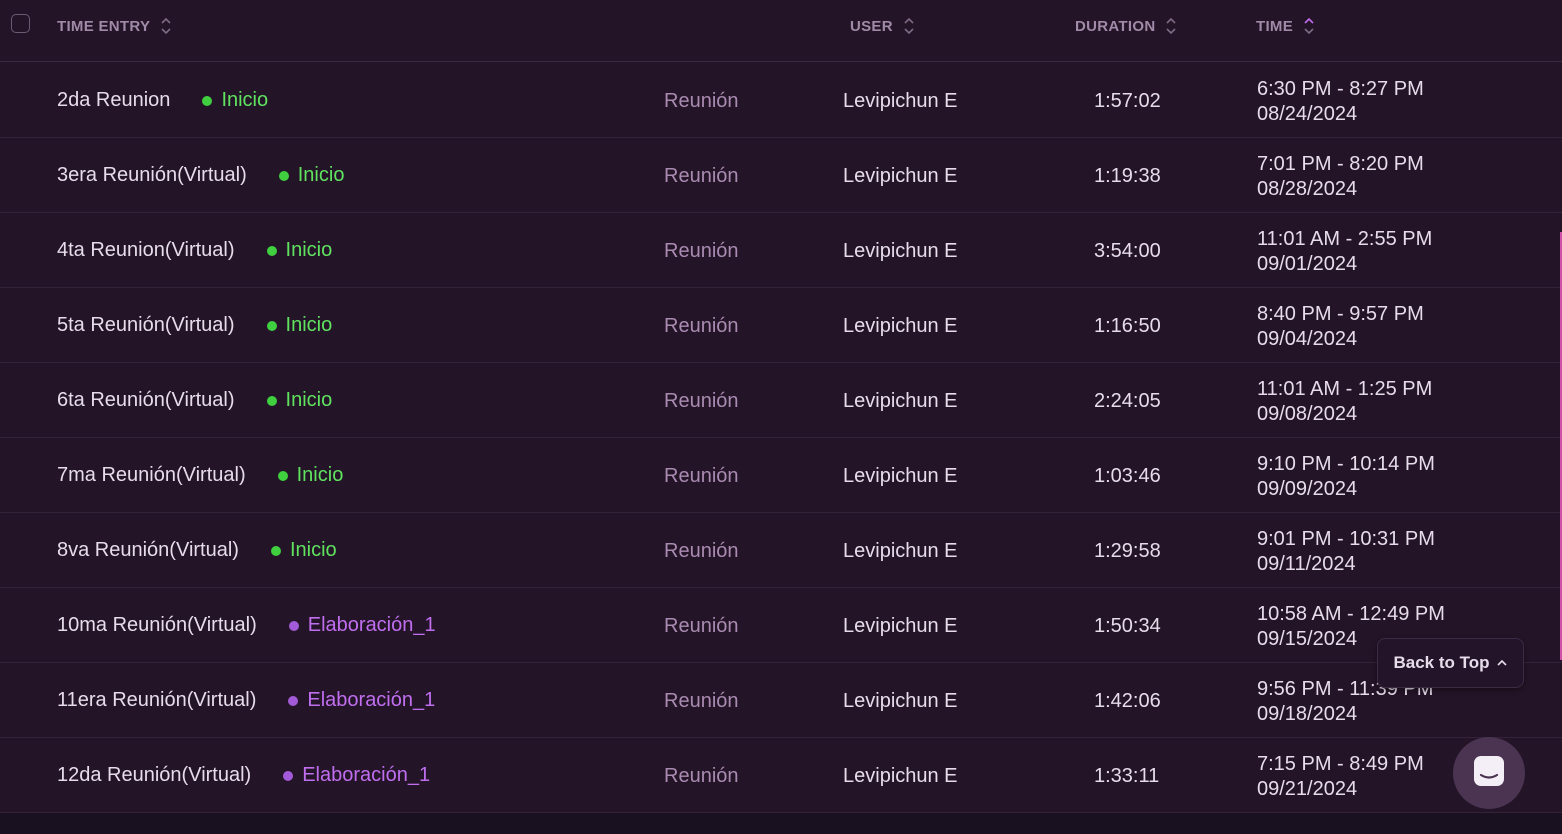 The image size is (1562, 834). Describe the element at coordinates (1127, 326) in the screenshot. I see `duration-value: 1:16:50` at that location.